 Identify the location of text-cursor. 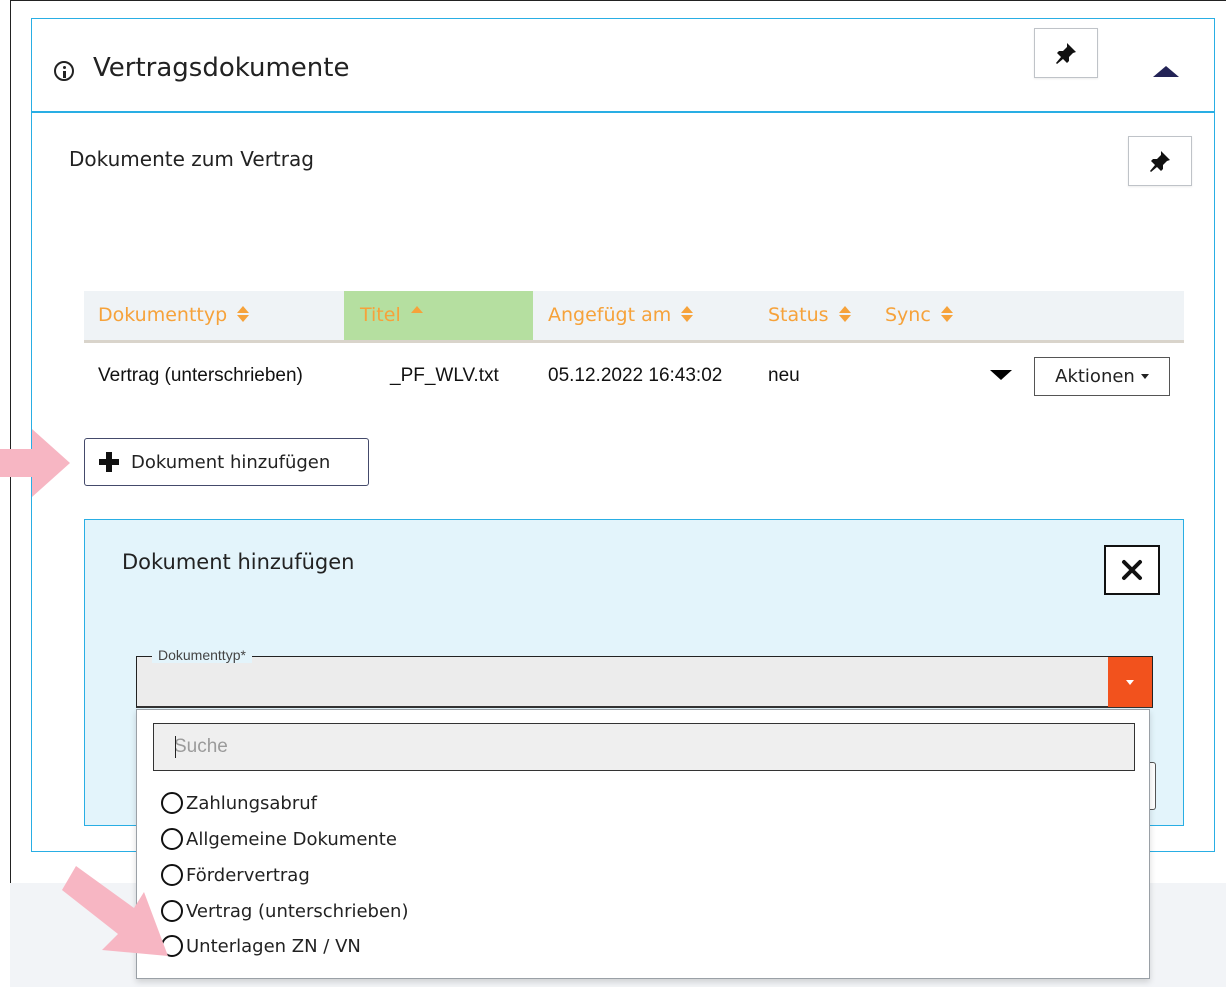
(175, 747).